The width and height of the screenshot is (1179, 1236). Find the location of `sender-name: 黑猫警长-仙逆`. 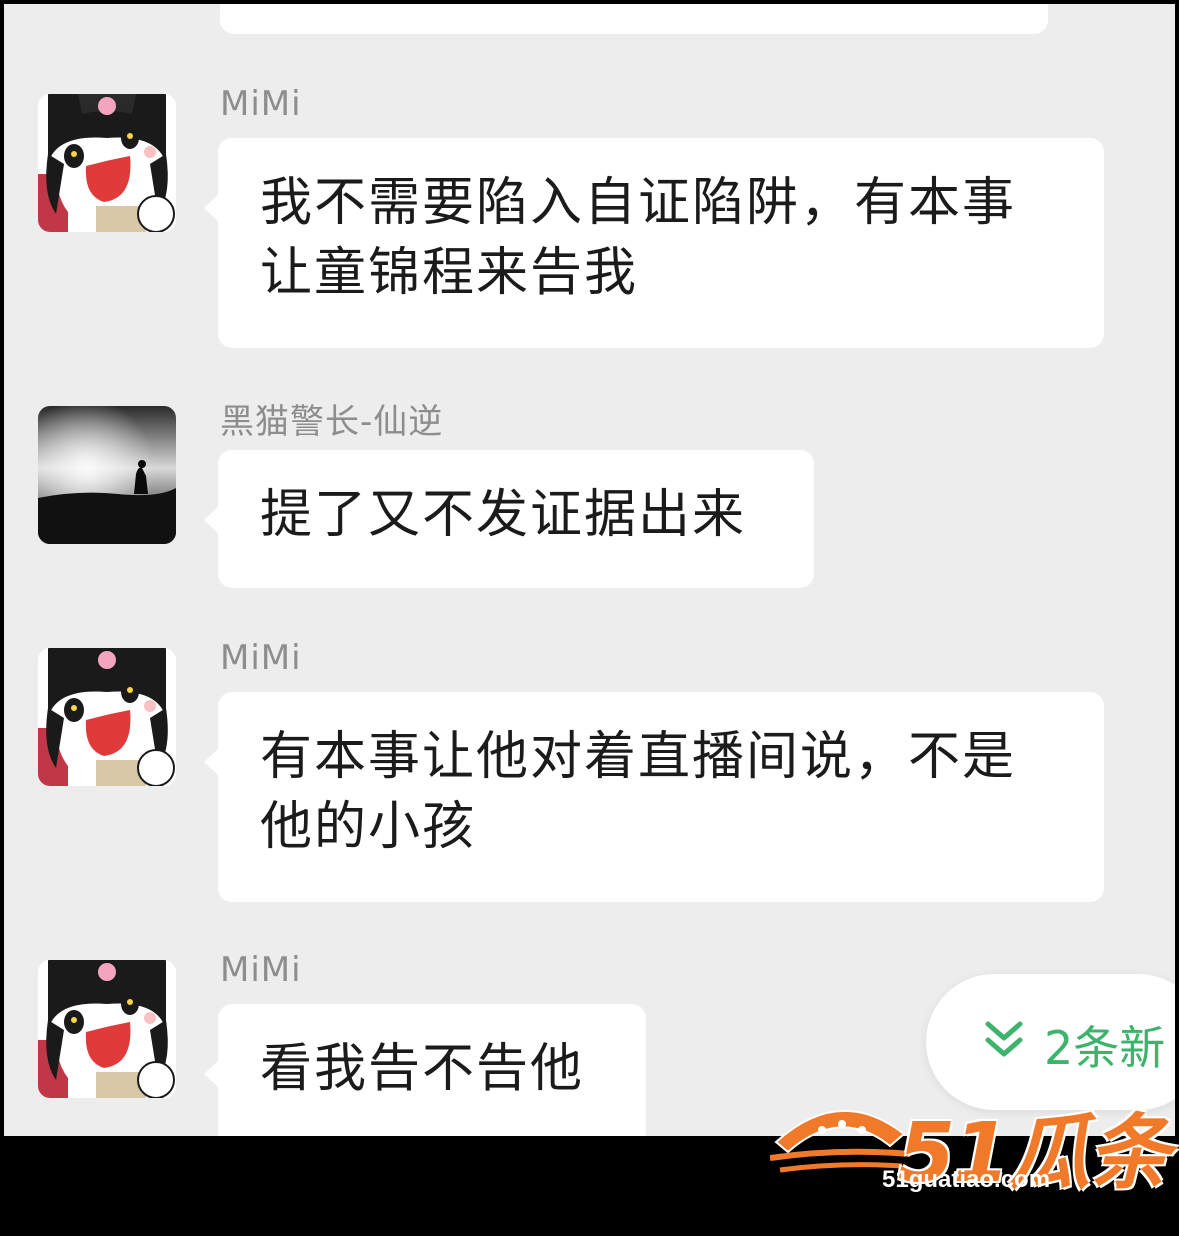

sender-name: 黑猫警长-仙逆 is located at coordinates (331, 418).